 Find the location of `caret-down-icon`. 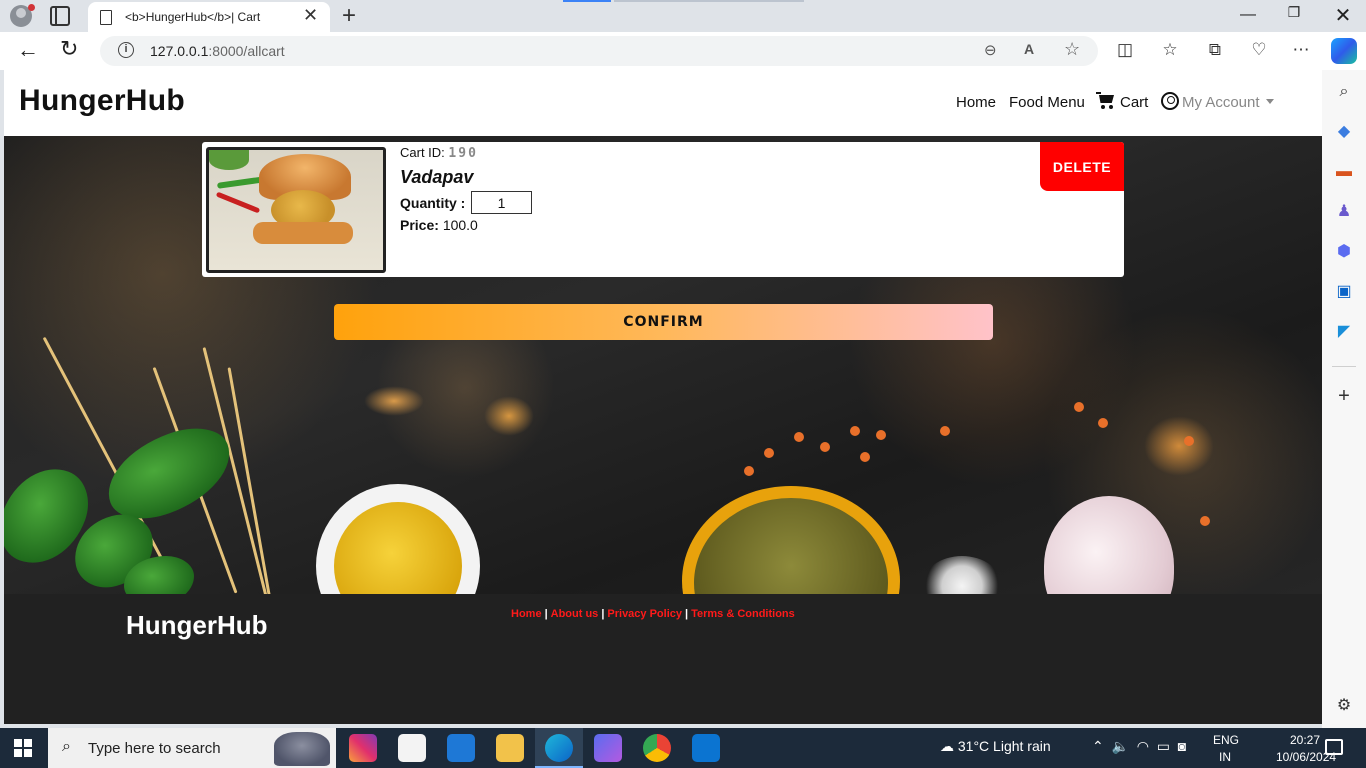

caret-down-icon is located at coordinates (1269, 101).